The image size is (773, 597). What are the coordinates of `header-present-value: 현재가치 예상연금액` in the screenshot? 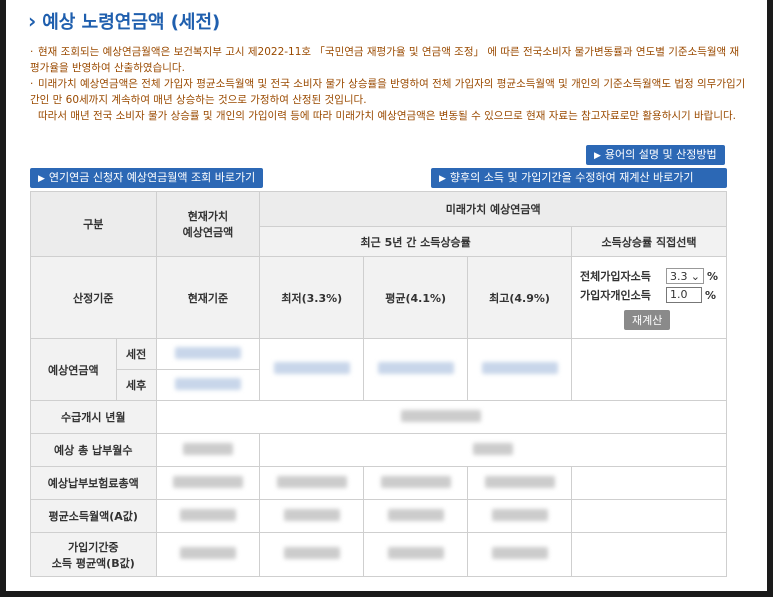 It's located at (208, 224).